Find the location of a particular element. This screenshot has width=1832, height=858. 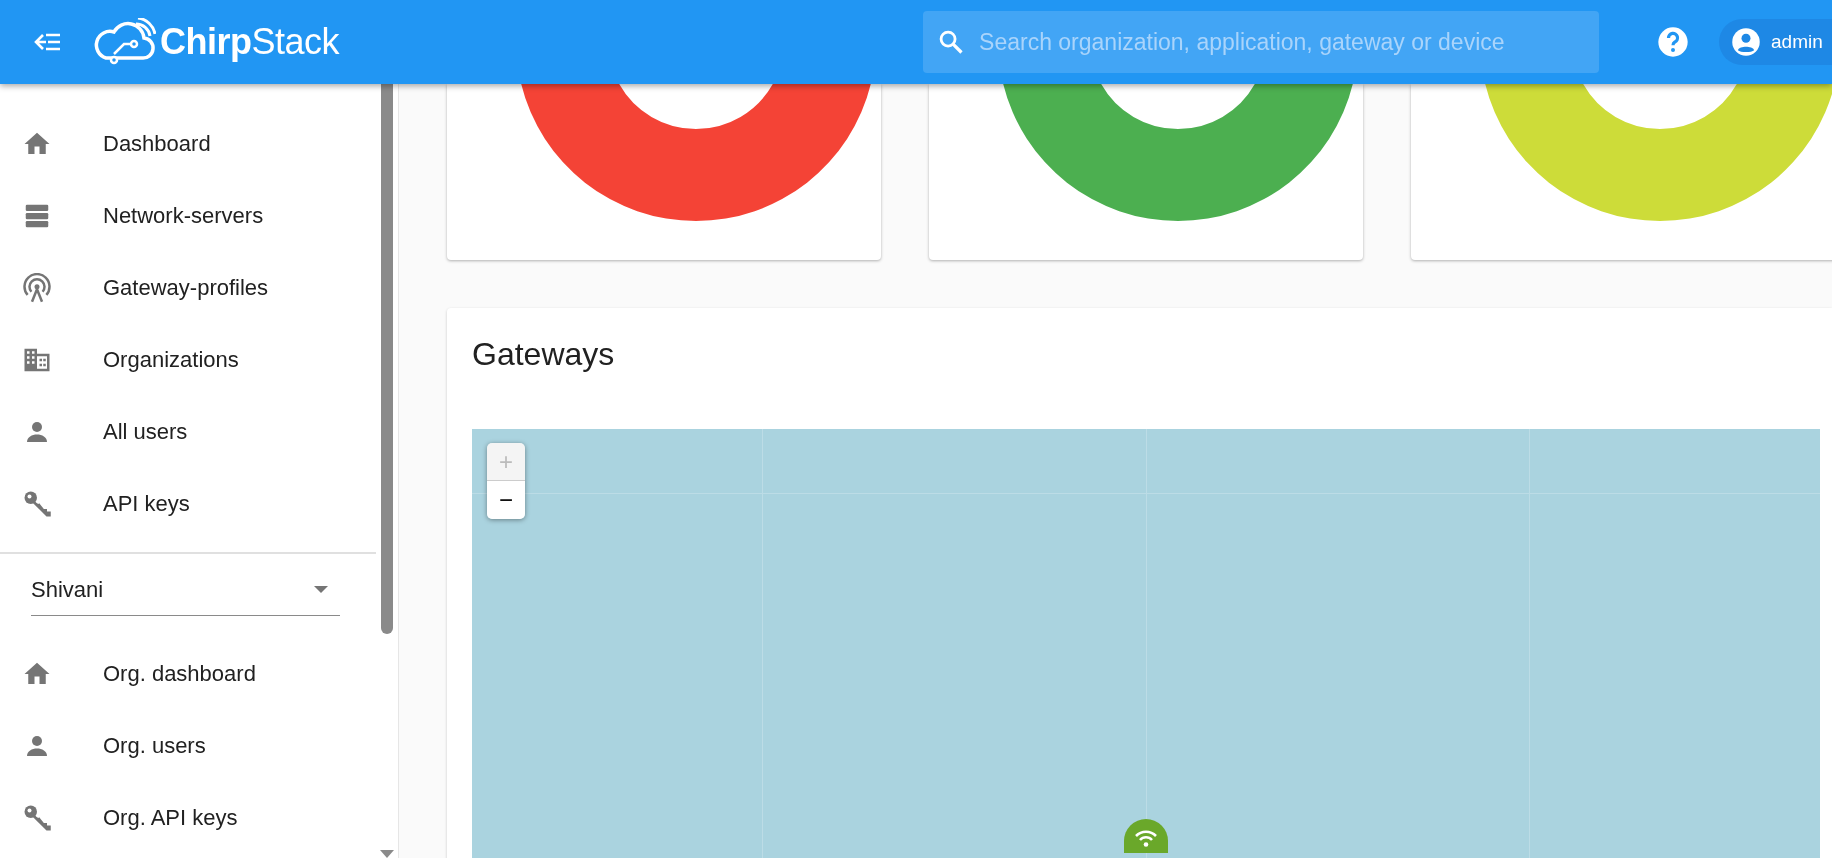

gateway-marker-icon is located at coordinates (1146, 836).